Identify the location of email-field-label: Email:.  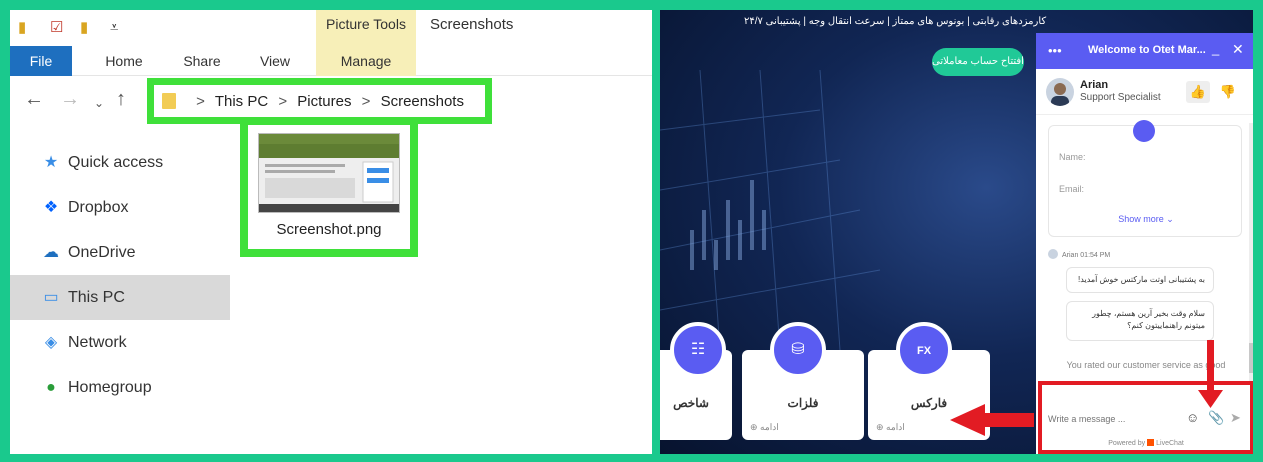
(1072, 189).